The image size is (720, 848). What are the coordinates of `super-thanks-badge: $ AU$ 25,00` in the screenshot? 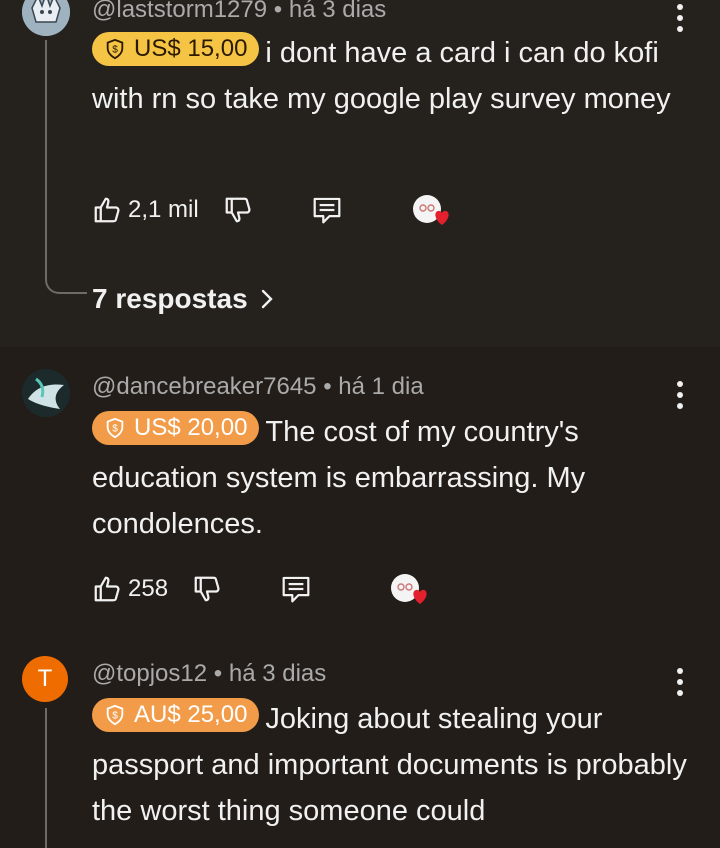 It's located at (176, 715).